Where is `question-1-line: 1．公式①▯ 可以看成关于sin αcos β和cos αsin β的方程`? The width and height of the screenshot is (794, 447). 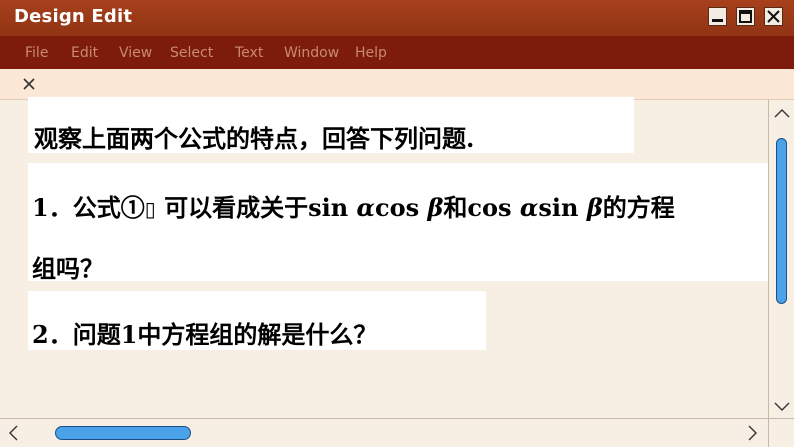
question-1-line: 1．公式①▯ 可以看成关于sin αcos β和cos αsin β的方程 is located at coordinates (353, 205).